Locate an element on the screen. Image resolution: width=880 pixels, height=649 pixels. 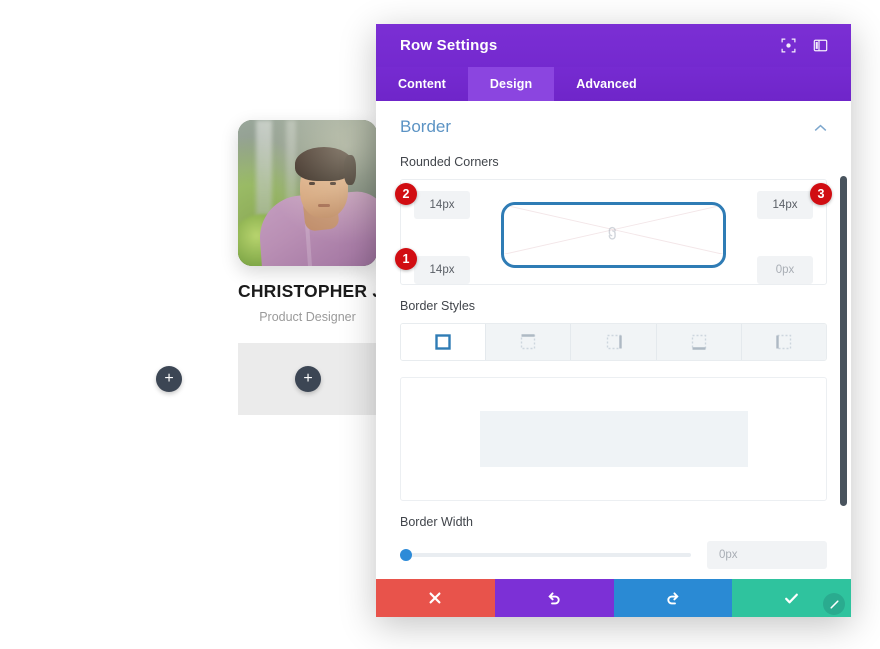
modal-title: Row Settings is located at coordinates (449, 45).